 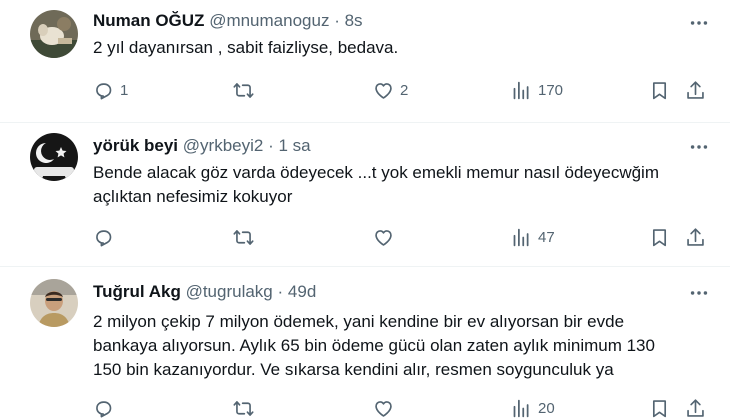 What do you see at coordinates (546, 408) in the screenshot?
I see `views-count: 20` at bounding box center [546, 408].